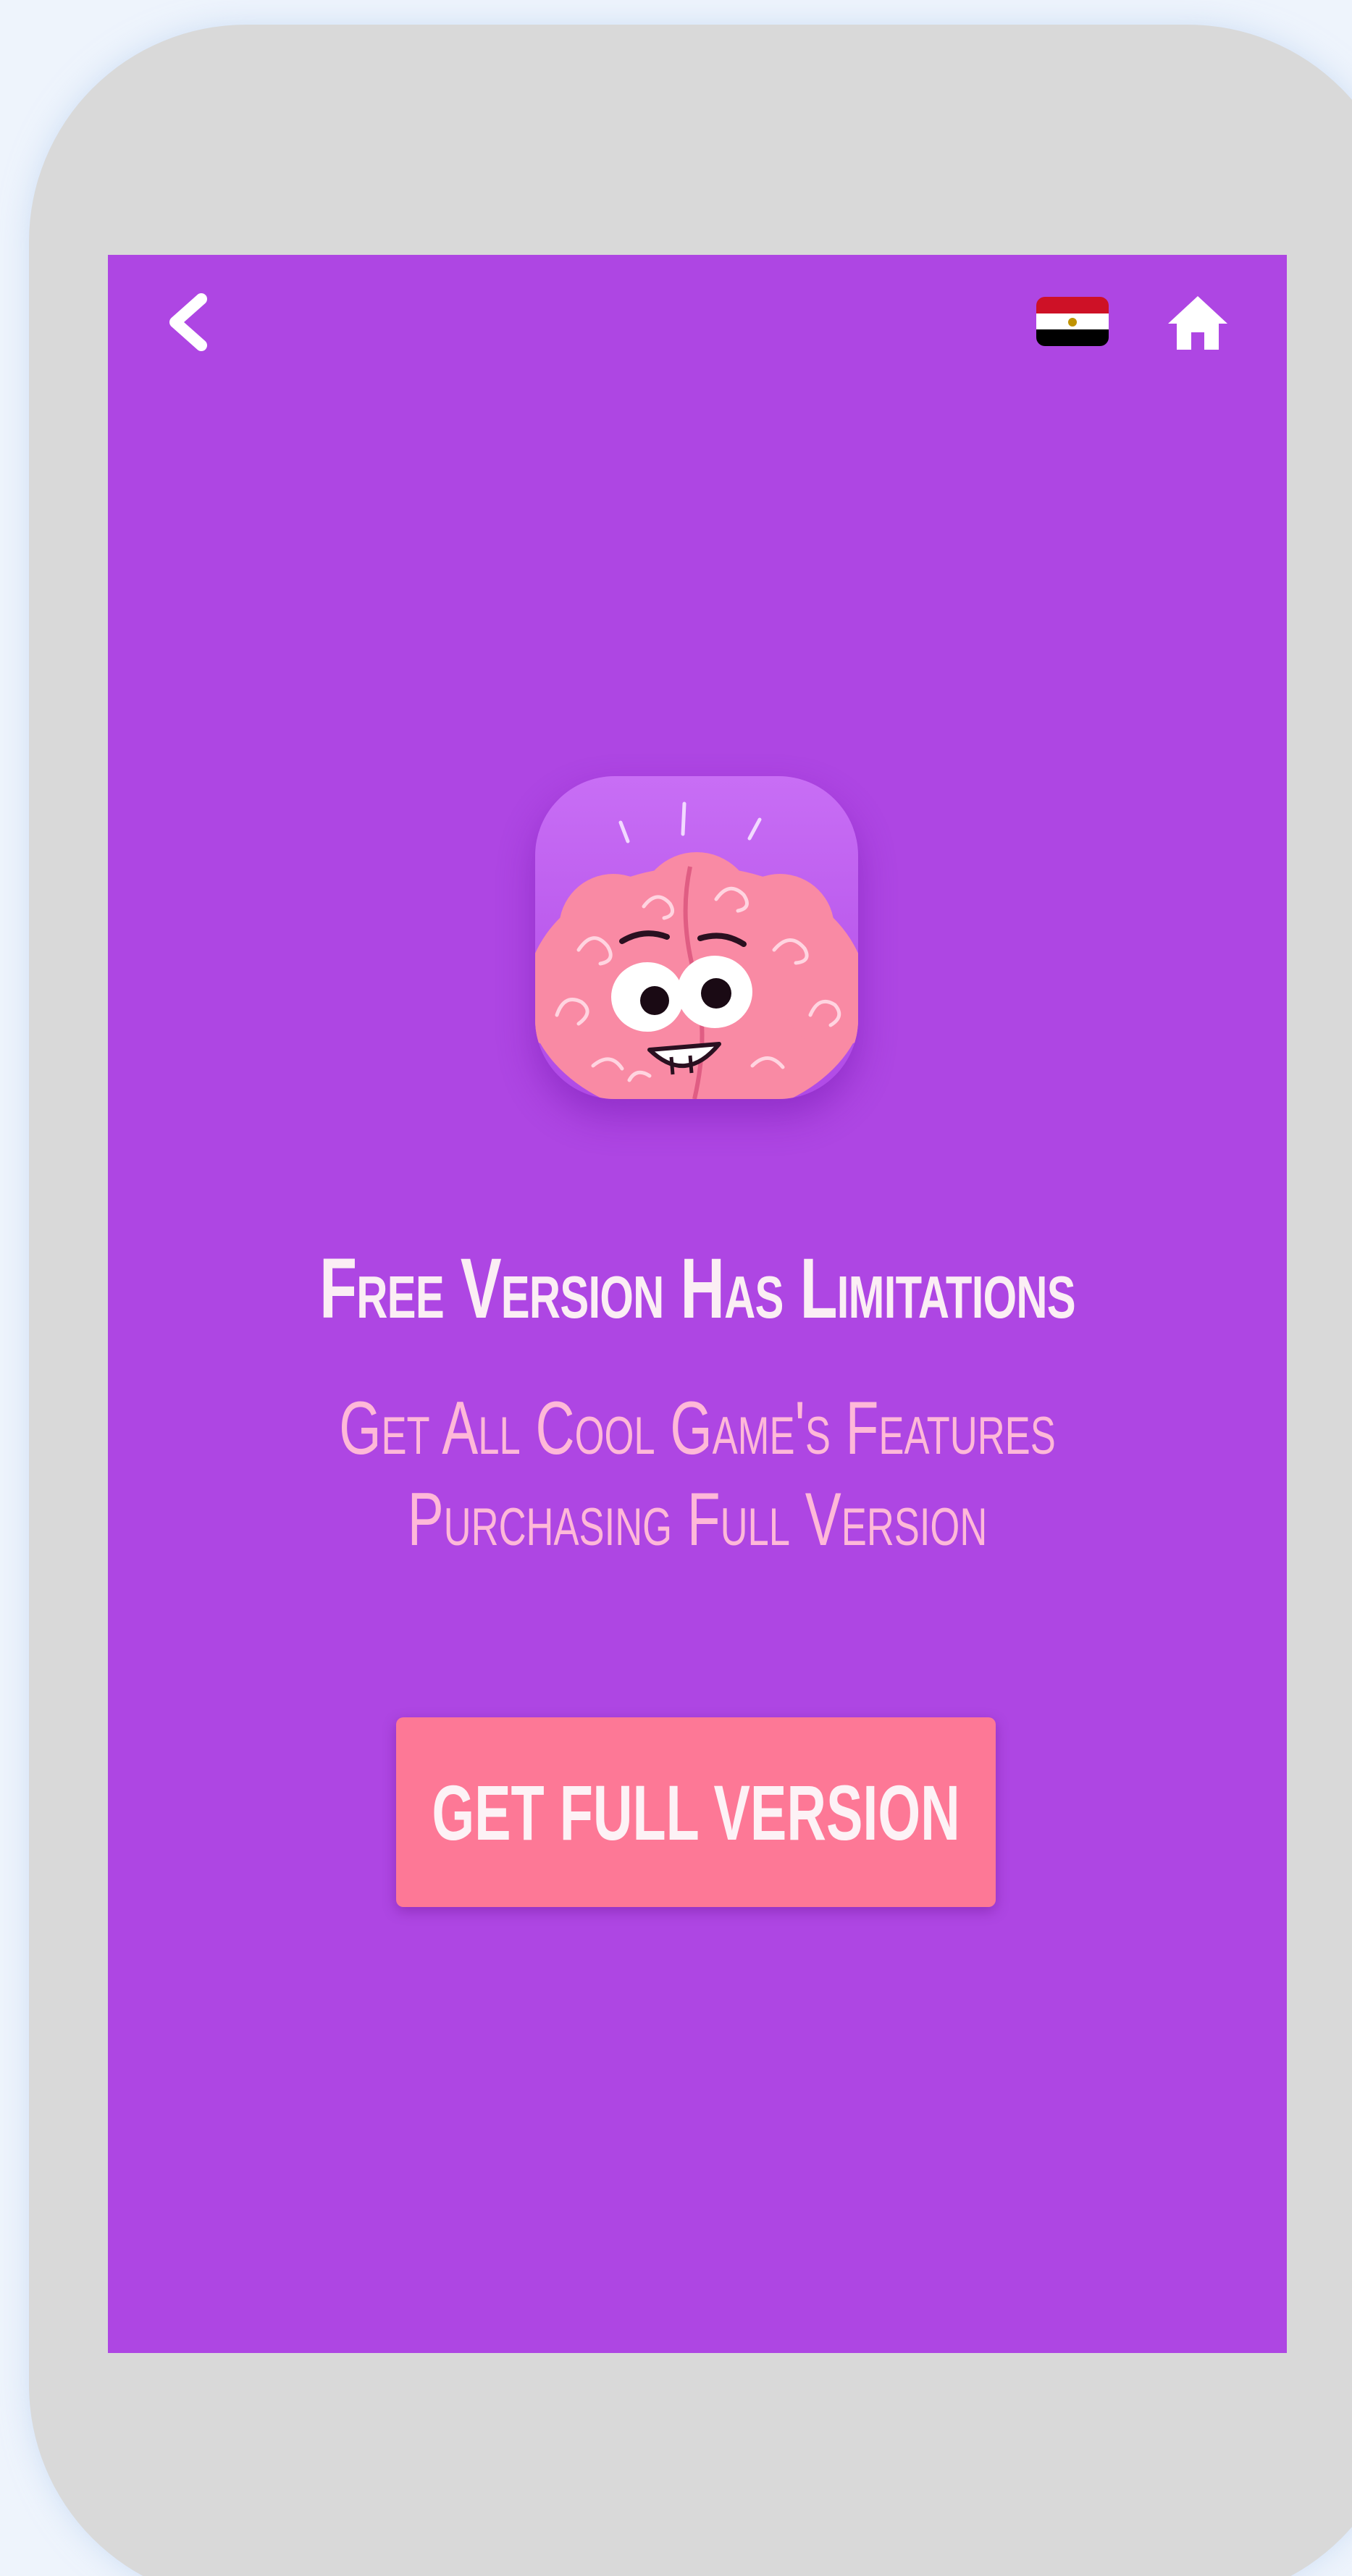 This screenshot has width=1352, height=2576. I want to click on get-full-version-label: GET FULL VERSION, so click(696, 1812).